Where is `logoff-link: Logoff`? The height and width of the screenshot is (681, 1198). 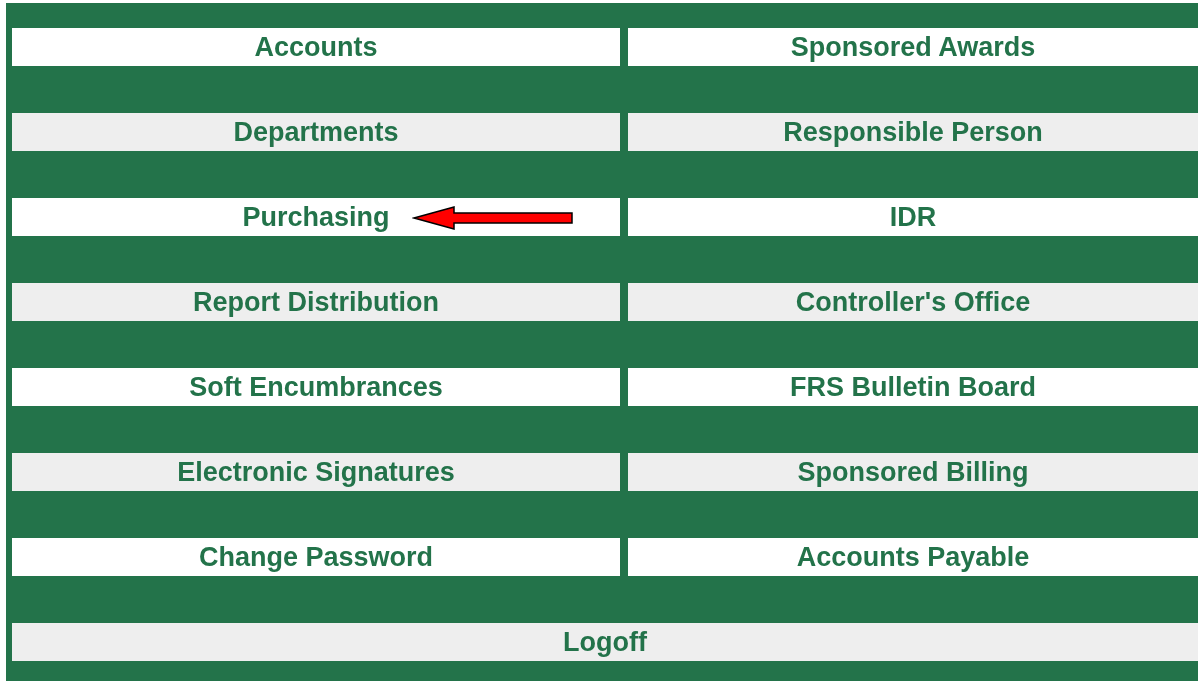 logoff-link: Logoff is located at coordinates (605, 642).